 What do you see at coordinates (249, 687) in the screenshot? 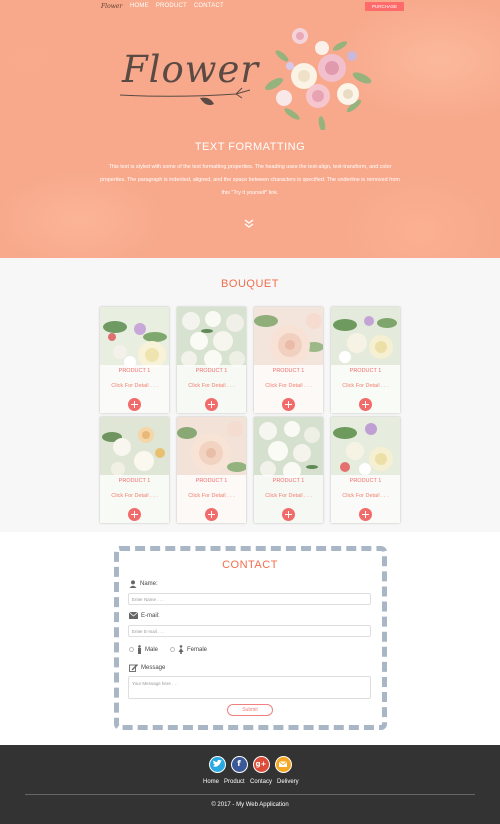
I see `message-textarea: Your Message here . . .` at bounding box center [249, 687].